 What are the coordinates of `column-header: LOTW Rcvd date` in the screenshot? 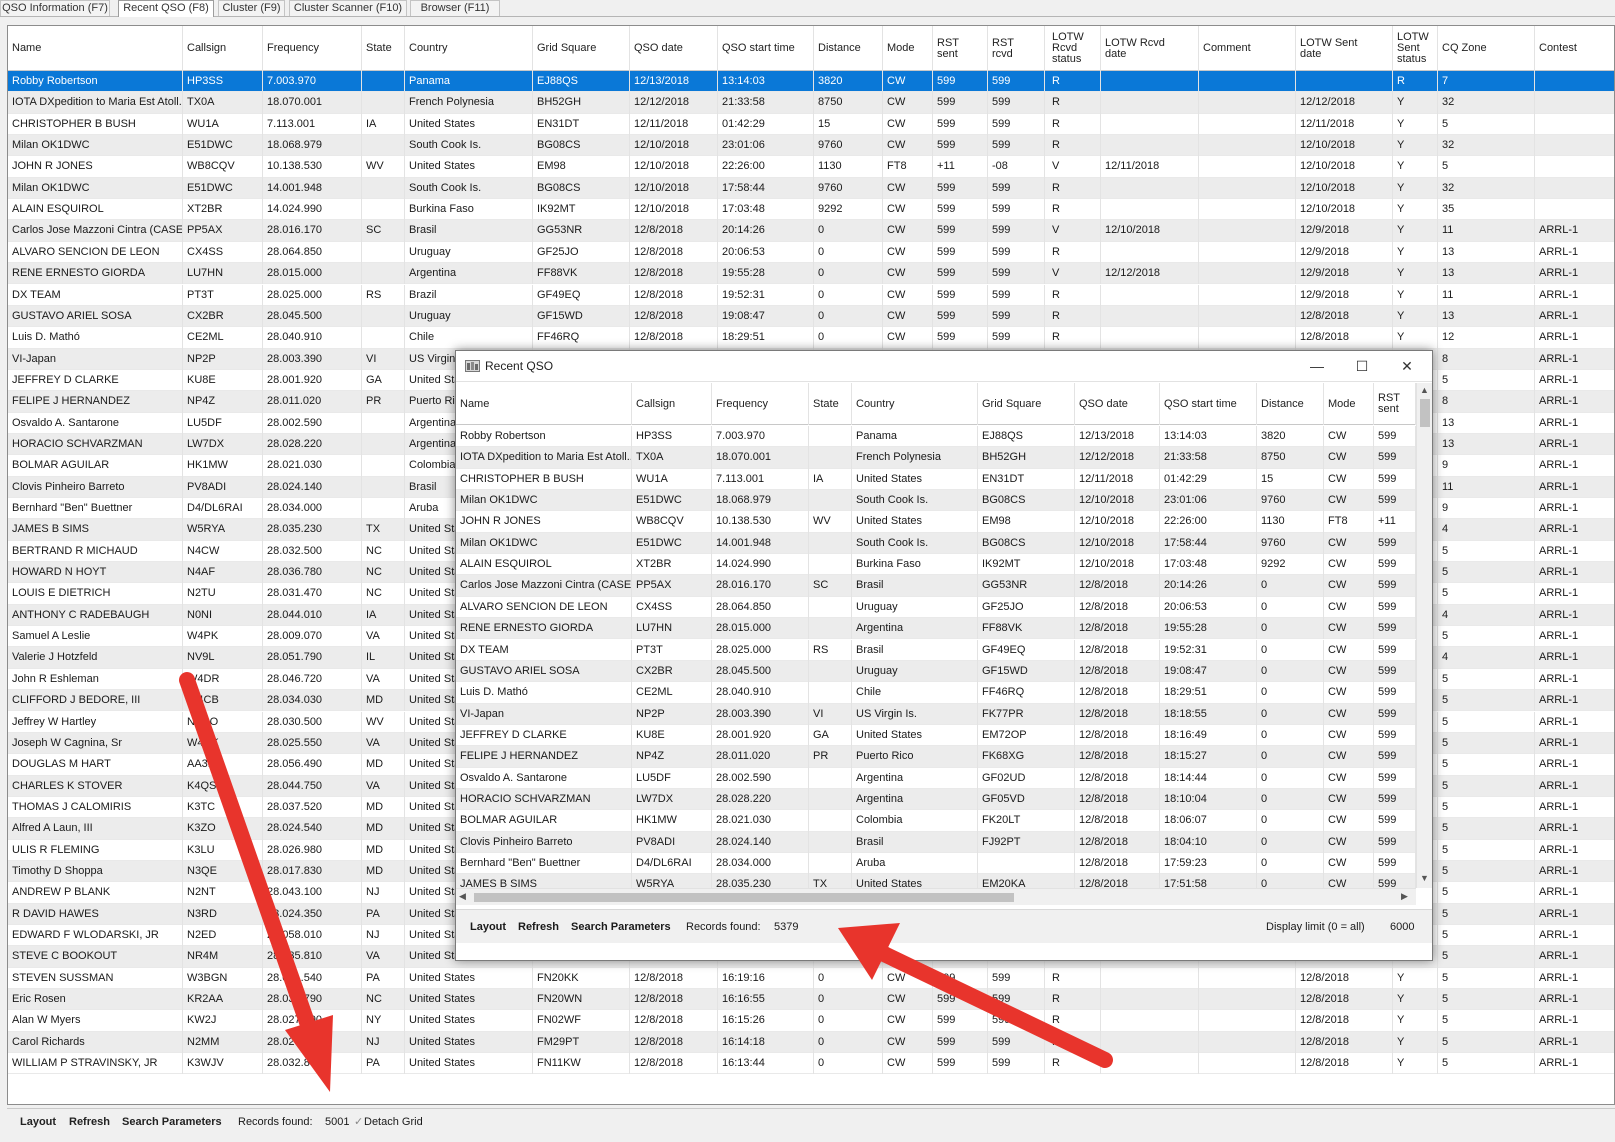 It's located at (1150, 48).